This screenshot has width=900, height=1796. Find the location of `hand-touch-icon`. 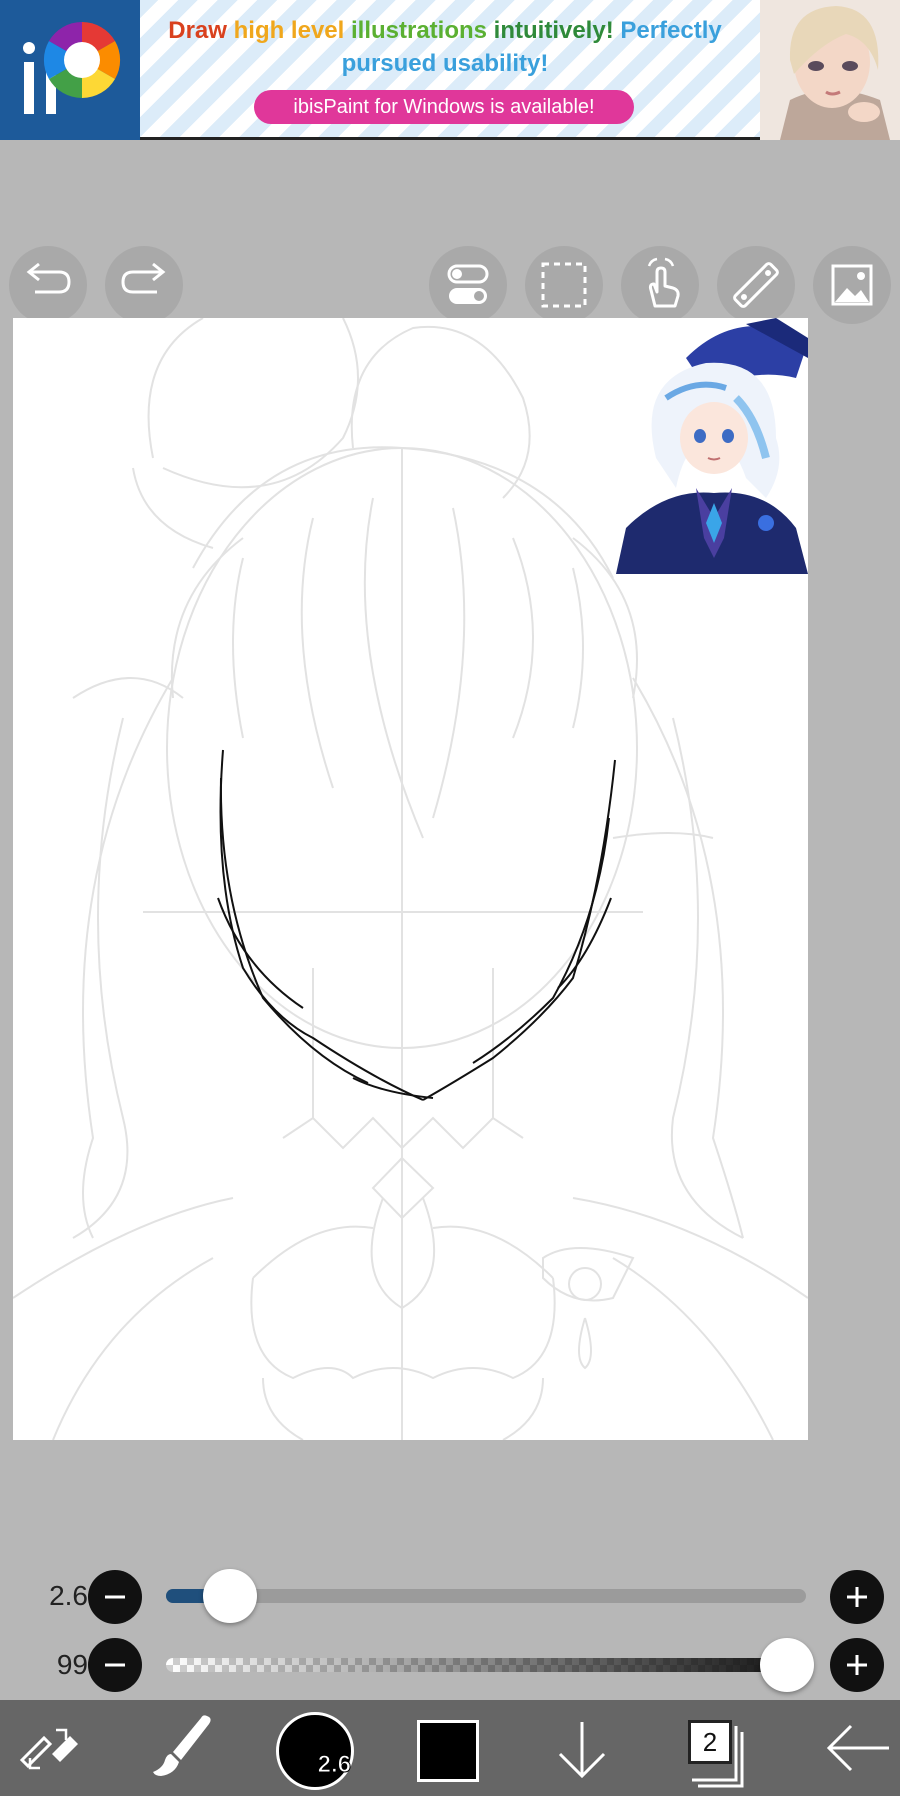

hand-touch-icon is located at coordinates (663, 282).